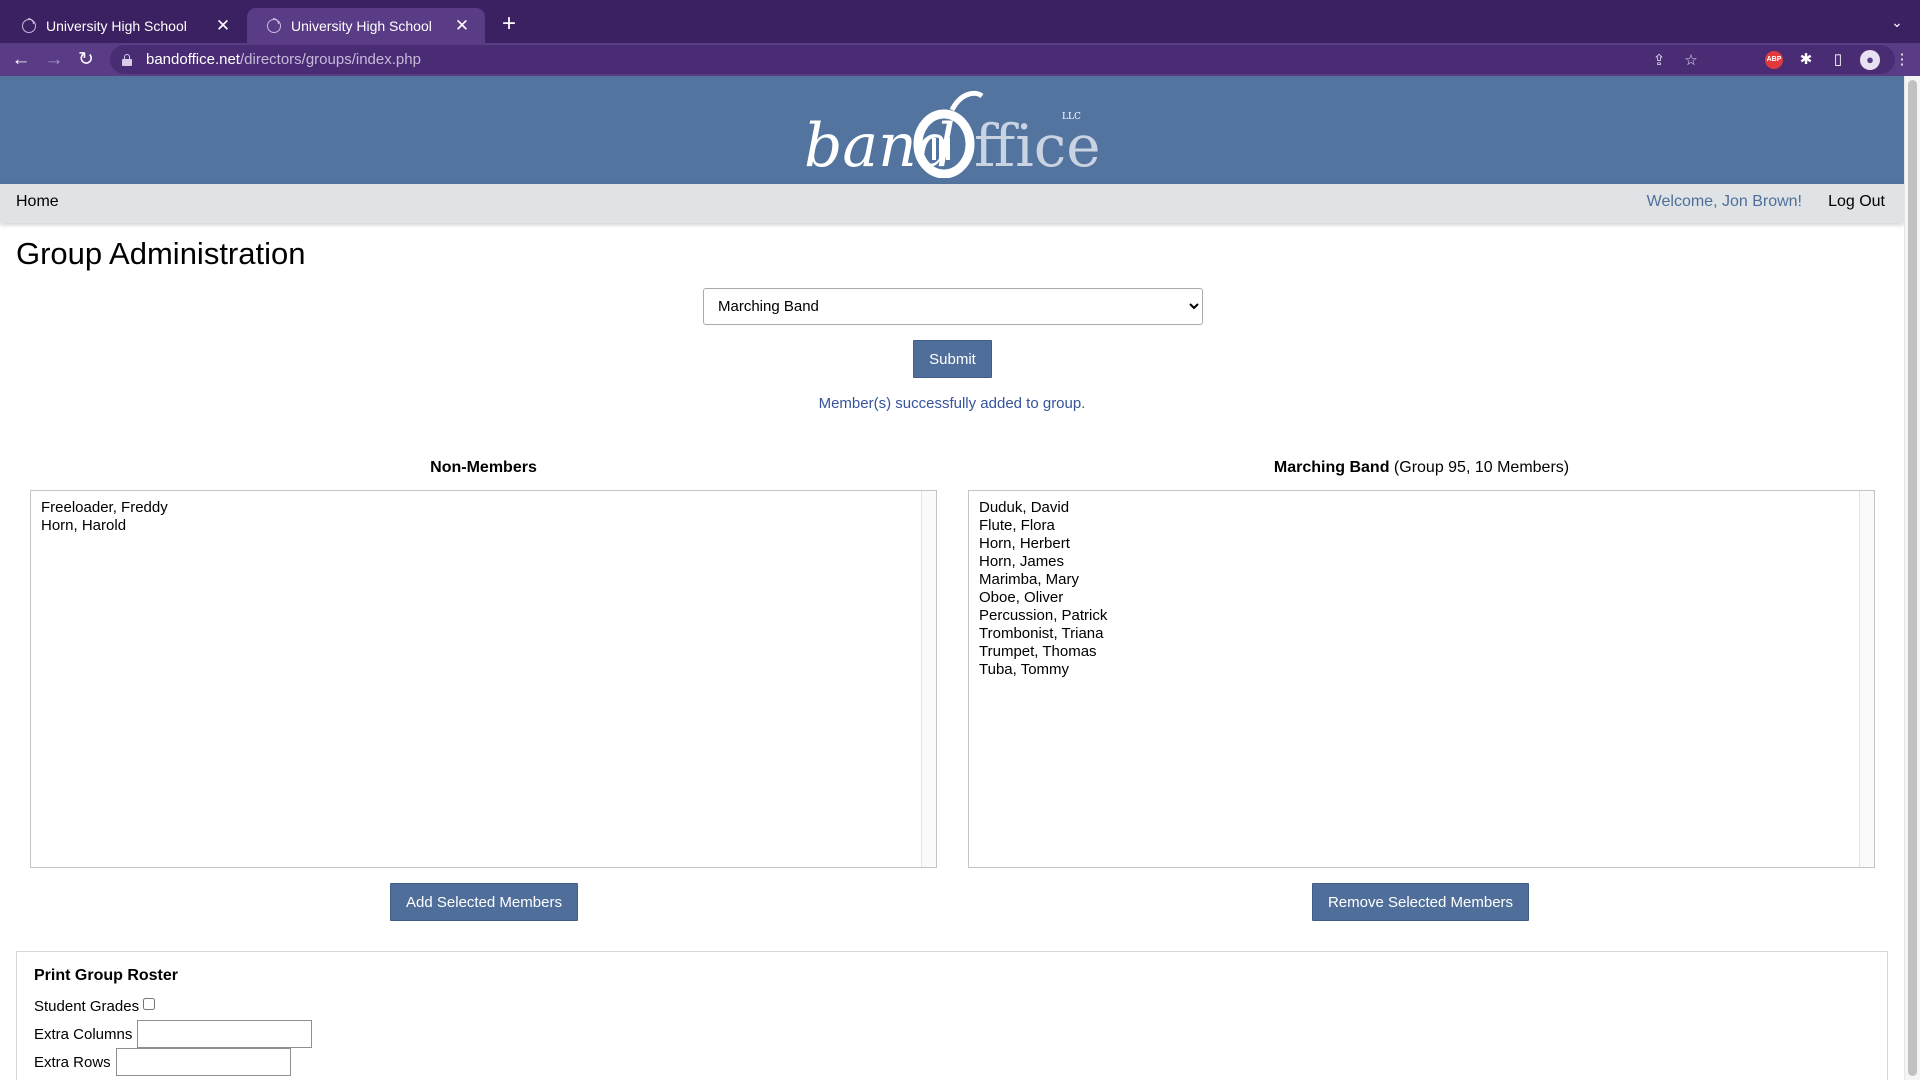  Describe the element at coordinates (1421, 616) in the screenshot. I see `list-item: Percussion, Patrick` at that location.